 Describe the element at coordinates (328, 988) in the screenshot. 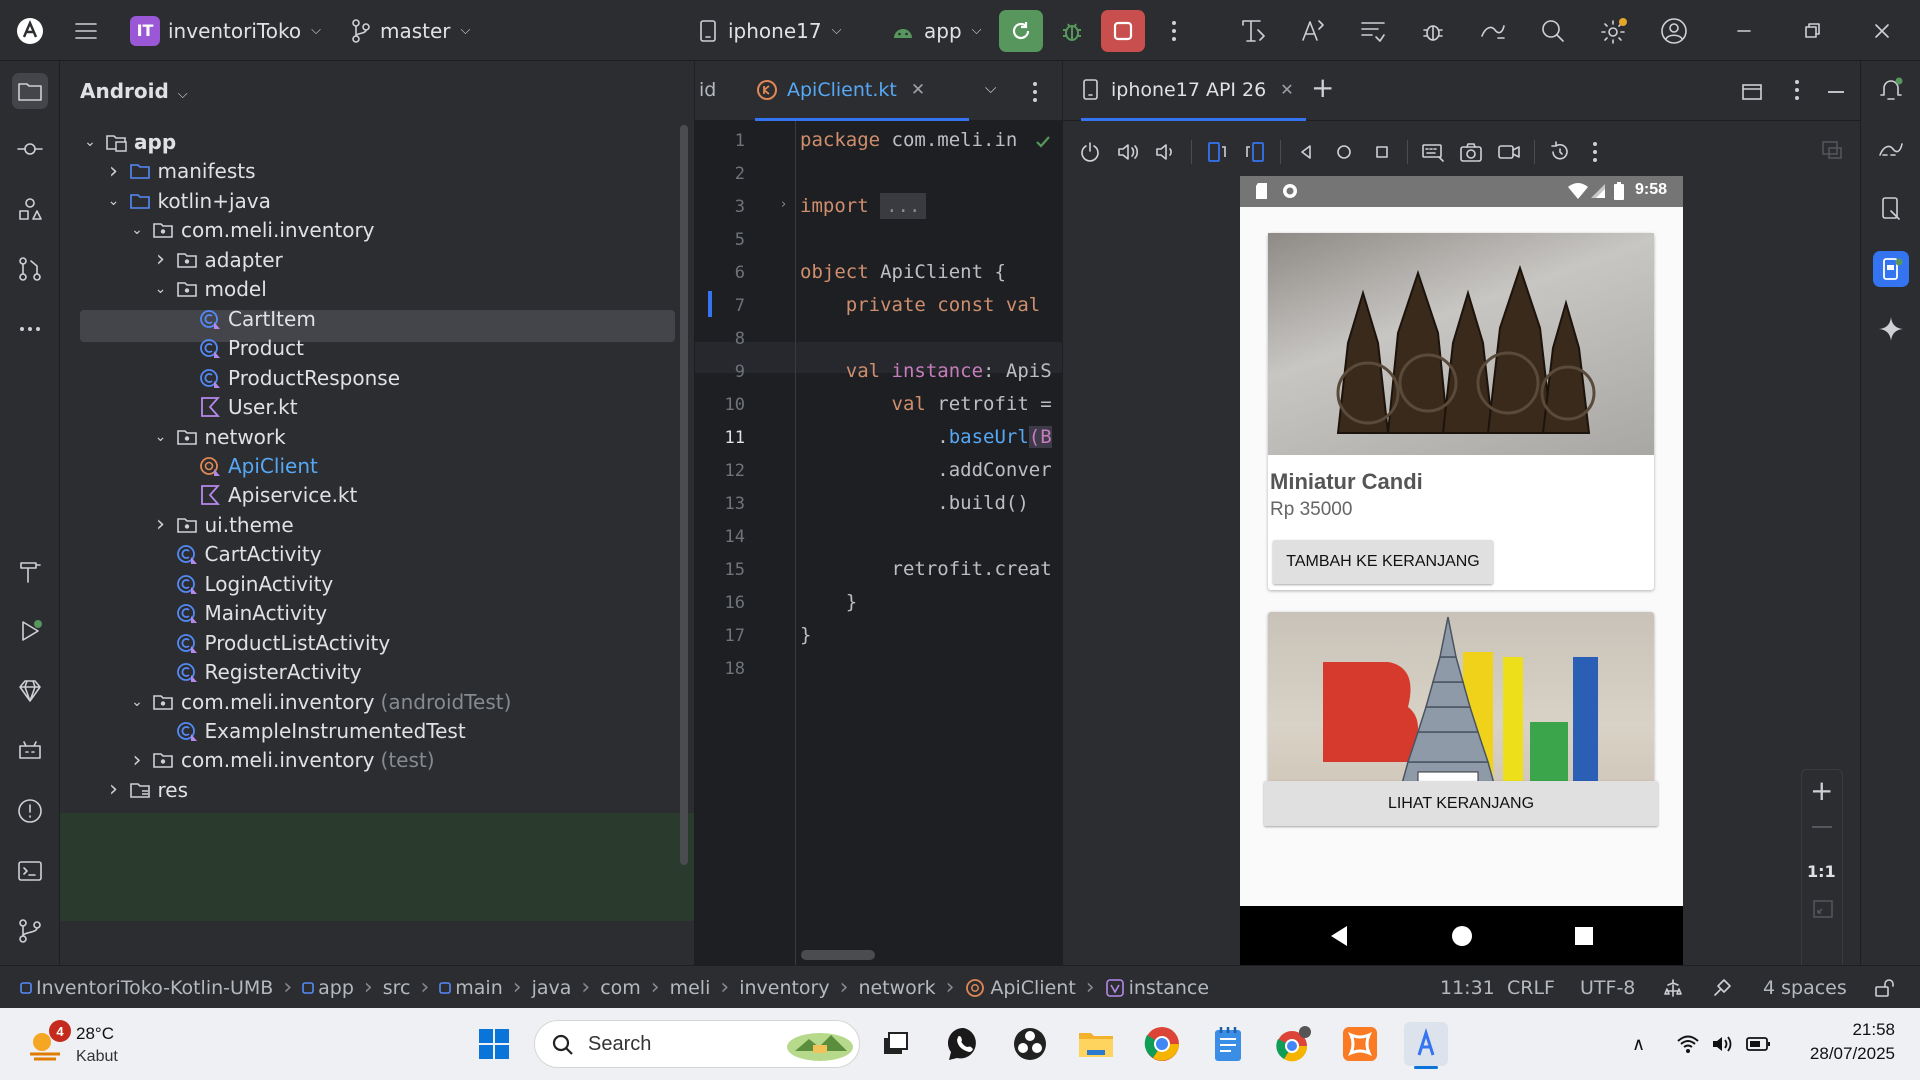

I see `breadcrumb-item: app` at that location.